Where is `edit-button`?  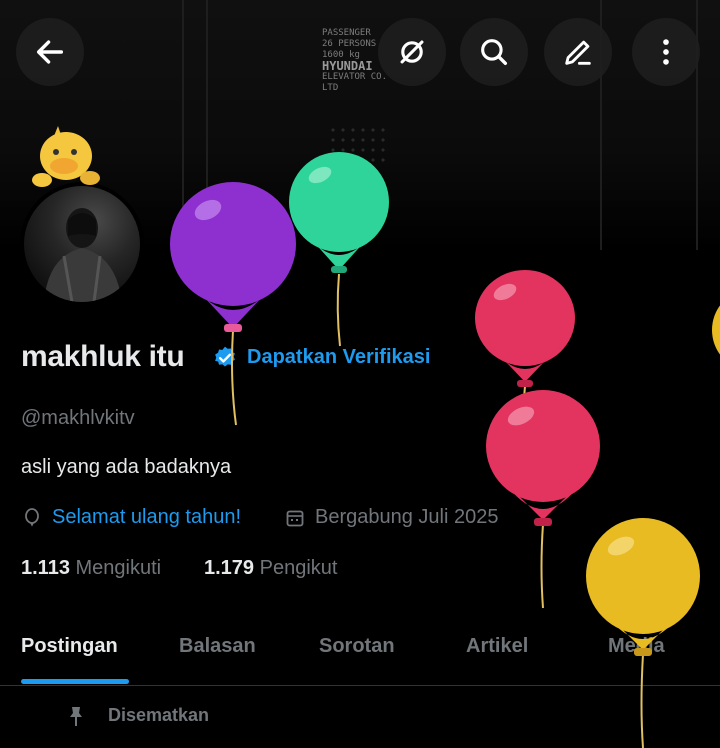
edit-button is located at coordinates (578, 52).